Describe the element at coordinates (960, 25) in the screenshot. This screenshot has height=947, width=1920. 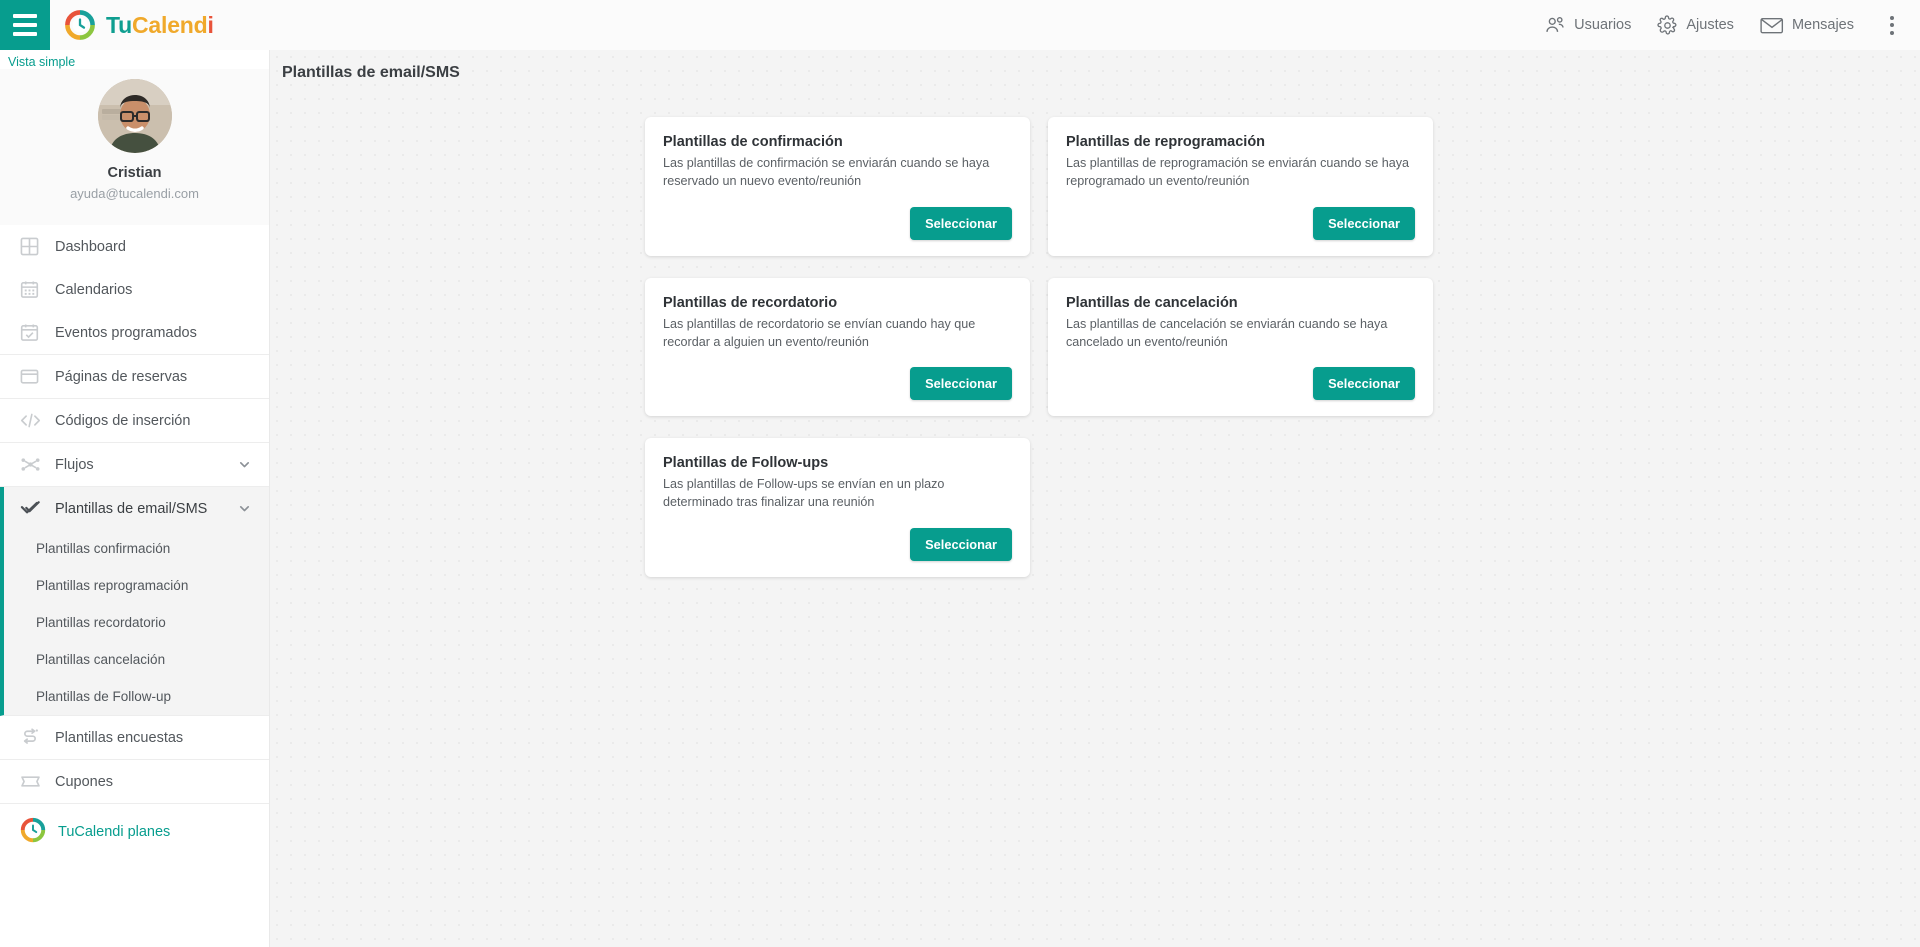
I see `top-header-bar: TuCalendi Usuarios Ajustes Mensajes` at that location.